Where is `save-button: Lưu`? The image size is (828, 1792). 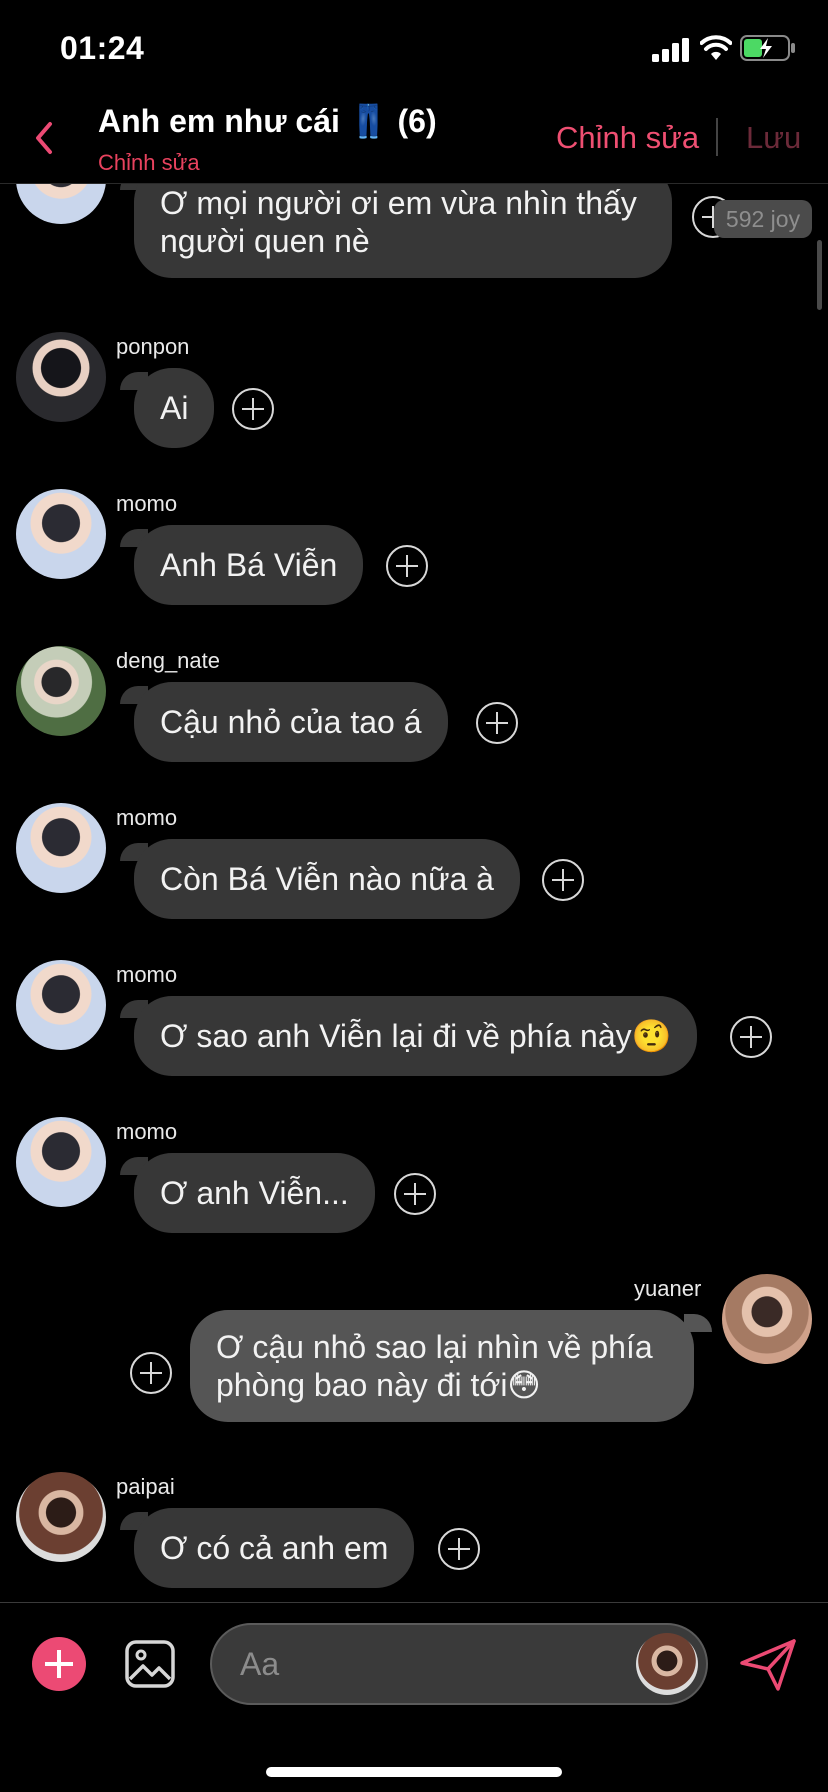 save-button: Lưu is located at coordinates (773, 138).